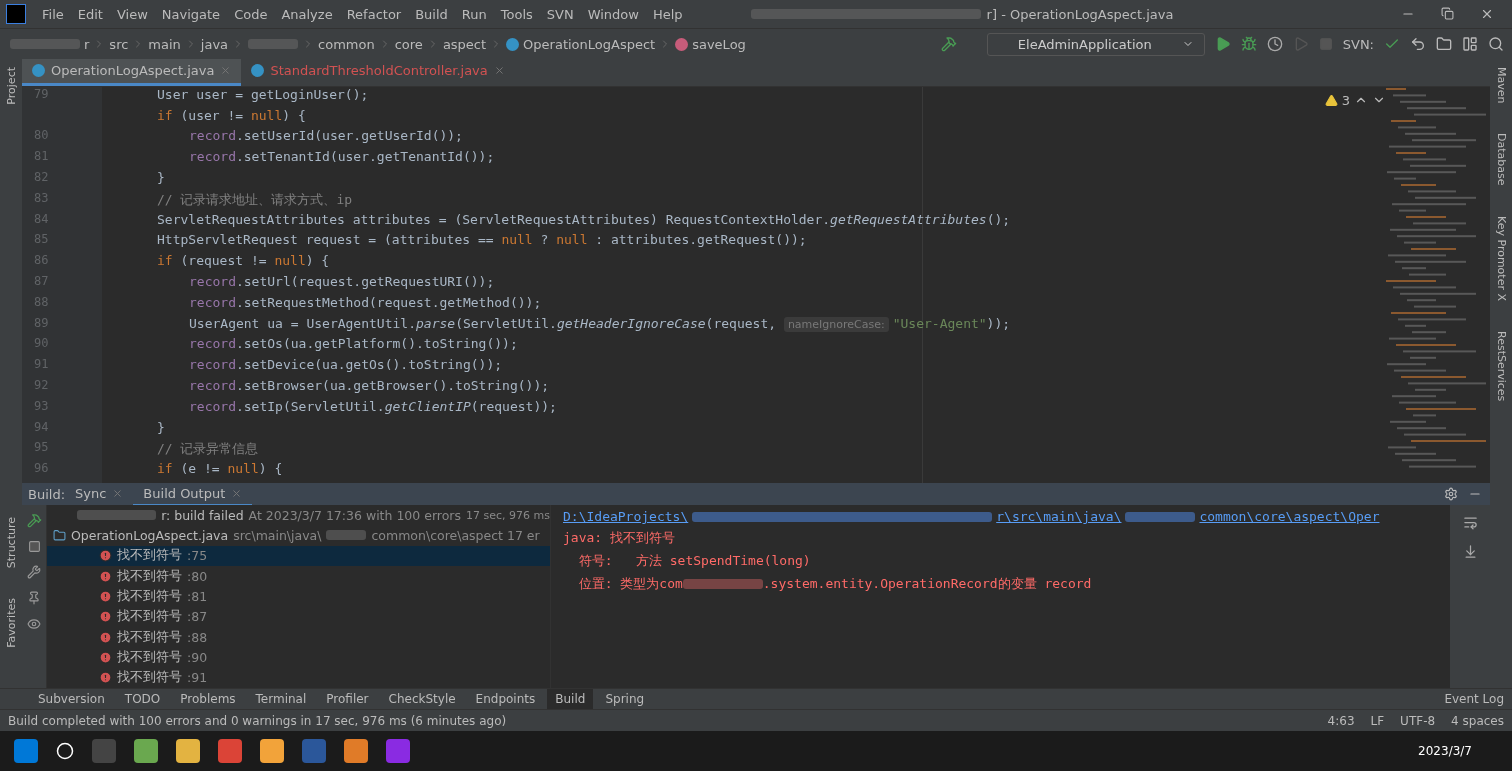 This screenshot has height=771, width=1512. Describe the element at coordinates (1377, 720) in the screenshot. I see `status-item: LF` at that location.